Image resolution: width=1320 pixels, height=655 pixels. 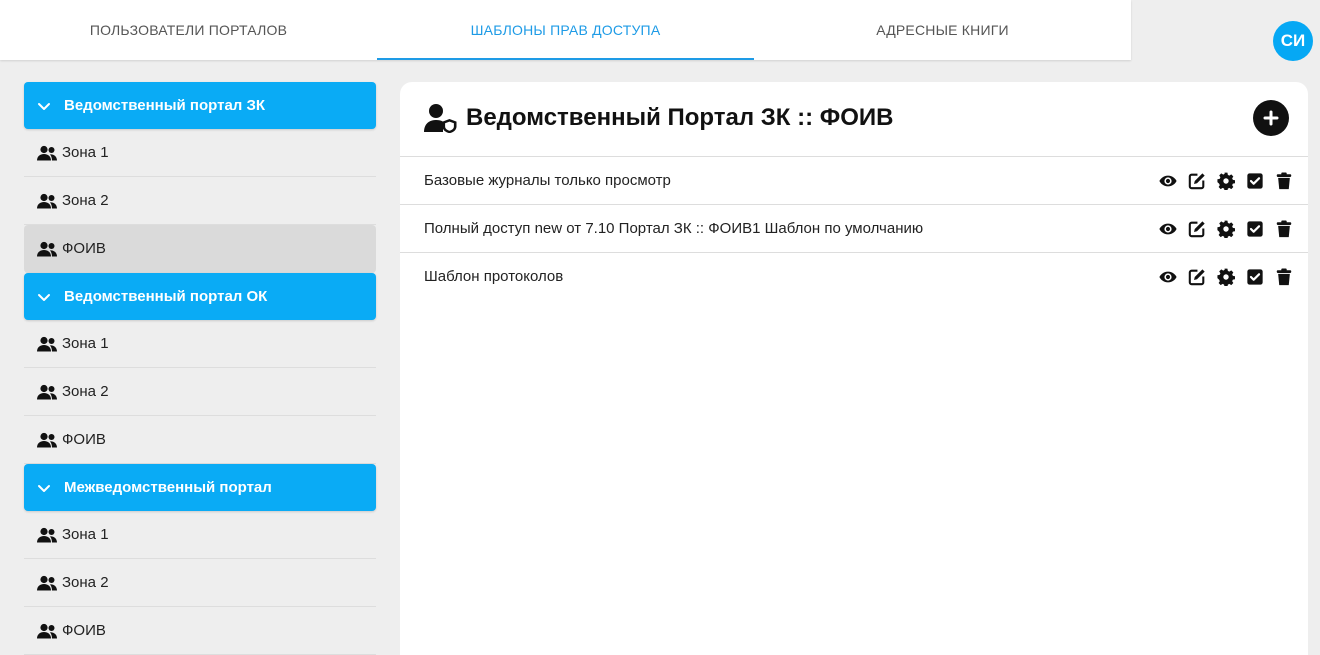 What do you see at coordinates (854, 276) in the screenshot?
I see `template-row: Шаблон протоколов` at bounding box center [854, 276].